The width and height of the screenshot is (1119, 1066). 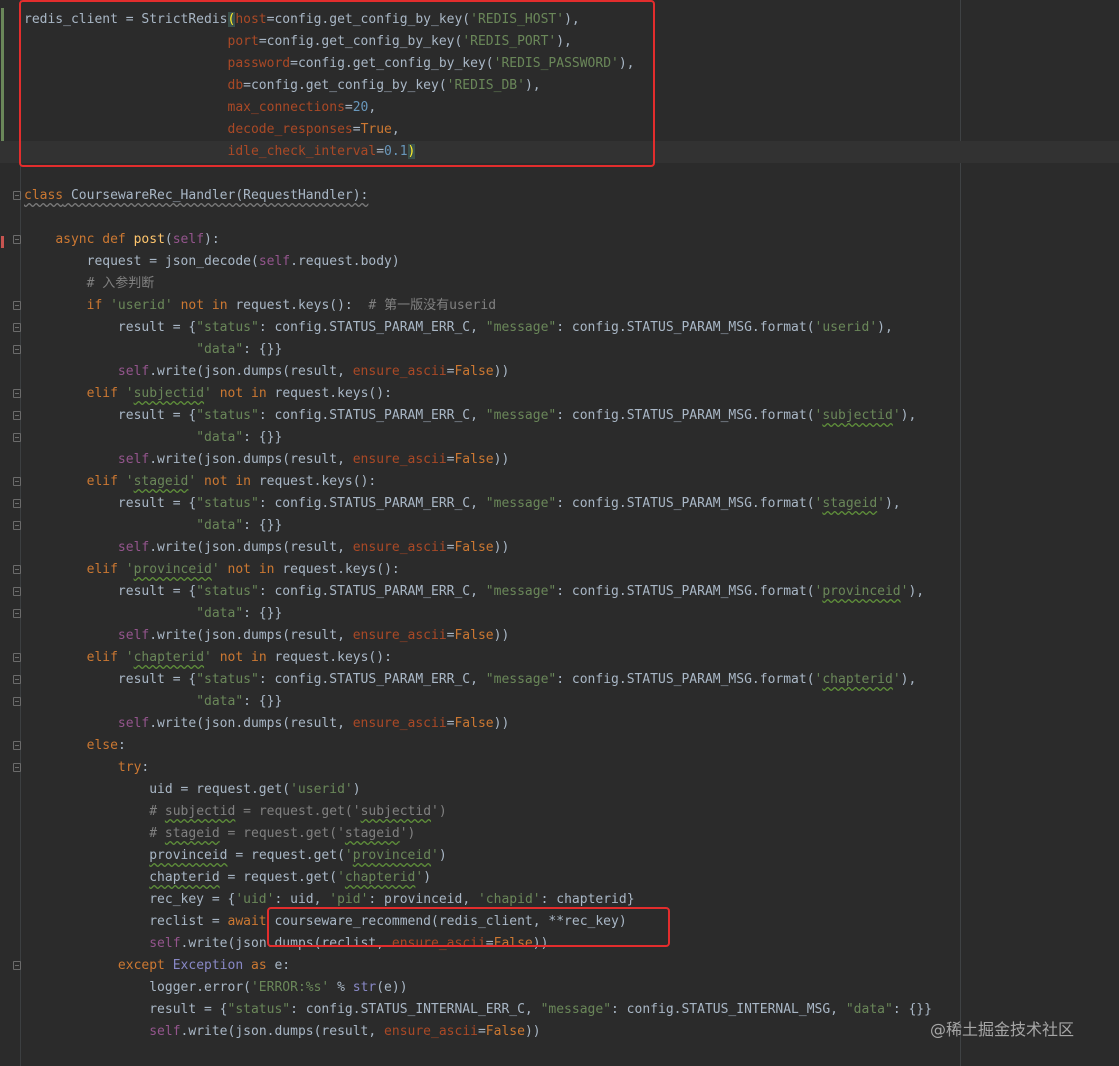 What do you see at coordinates (216, 987) in the screenshot?
I see `code-text: logger.error('ERROR:%s' % str(e))` at bounding box center [216, 987].